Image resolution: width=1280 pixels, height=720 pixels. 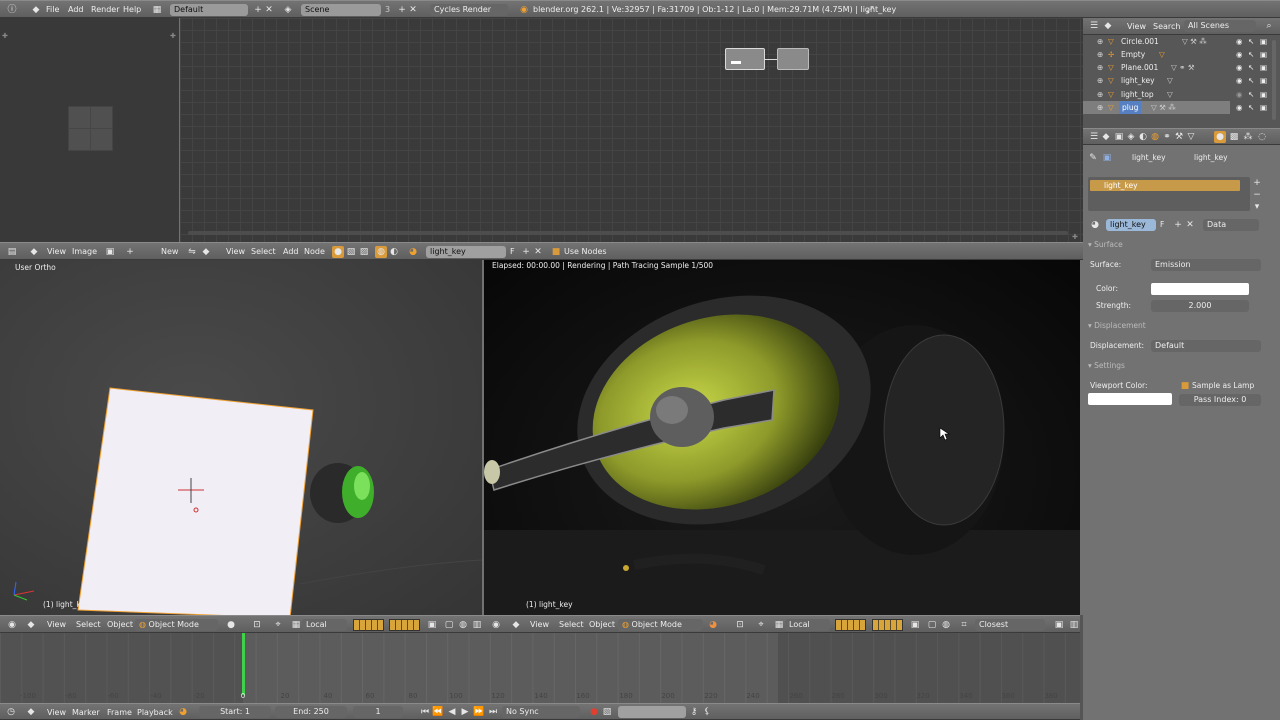 I want to click on delete-keyframe-icon: ⚸, so click(x=707, y=712).